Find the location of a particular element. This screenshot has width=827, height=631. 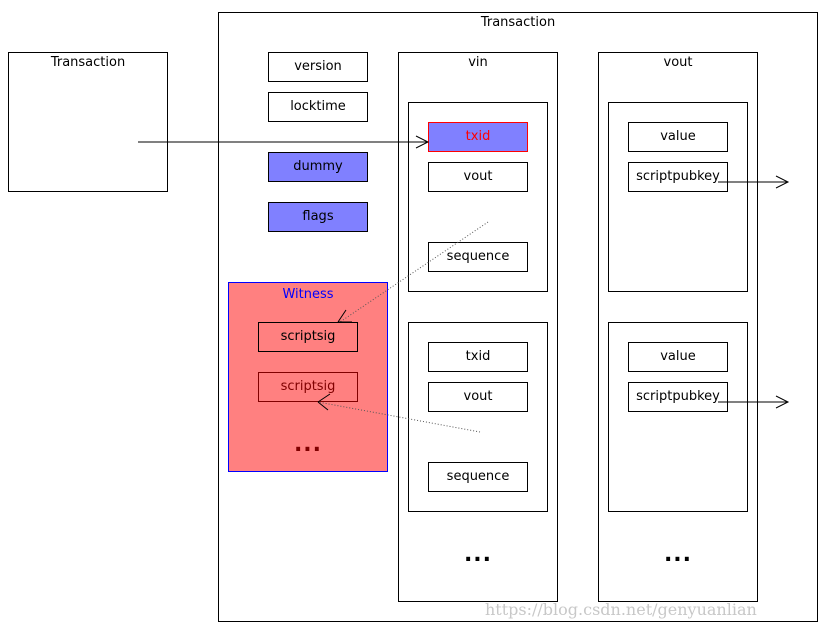

dotted-arrow-sequence1-to-scriptsig1 is located at coordinates (414, 272).